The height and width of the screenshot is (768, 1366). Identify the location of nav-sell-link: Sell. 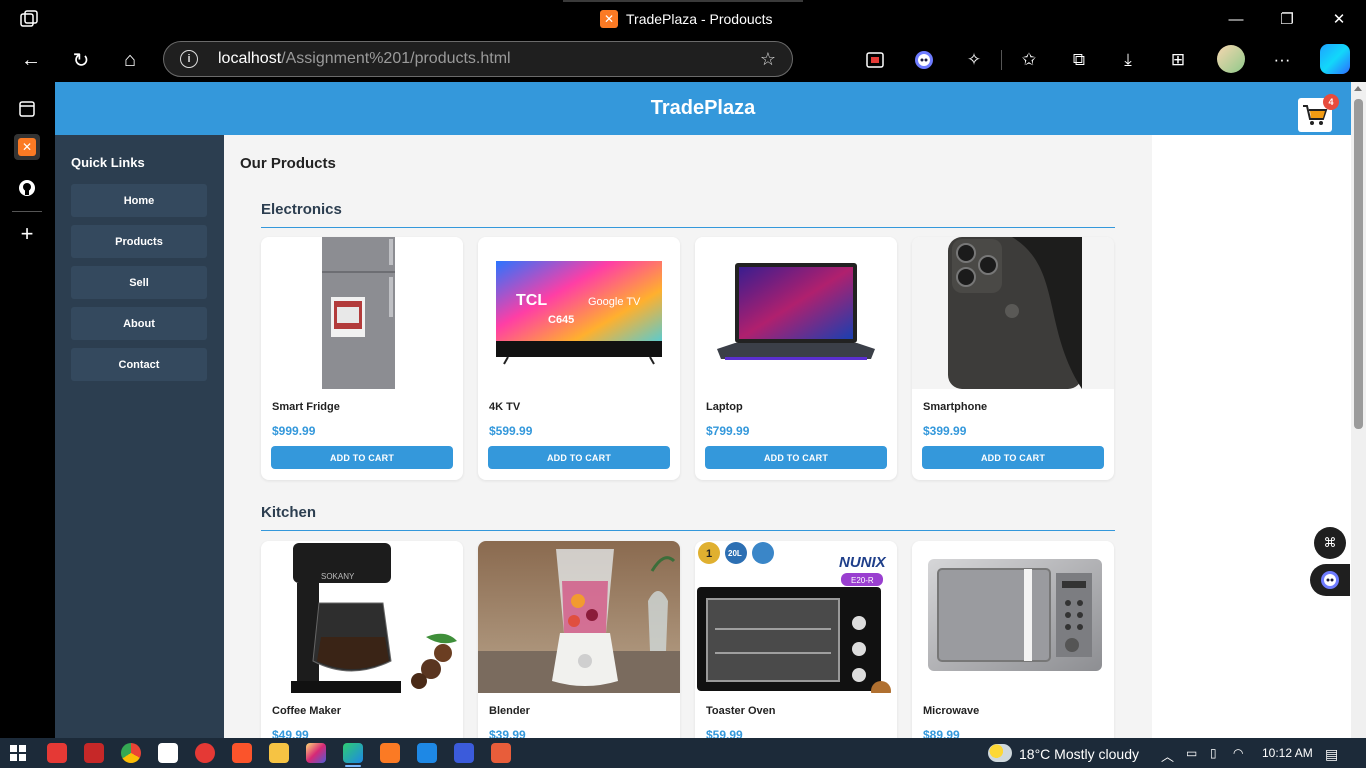
(139, 282).